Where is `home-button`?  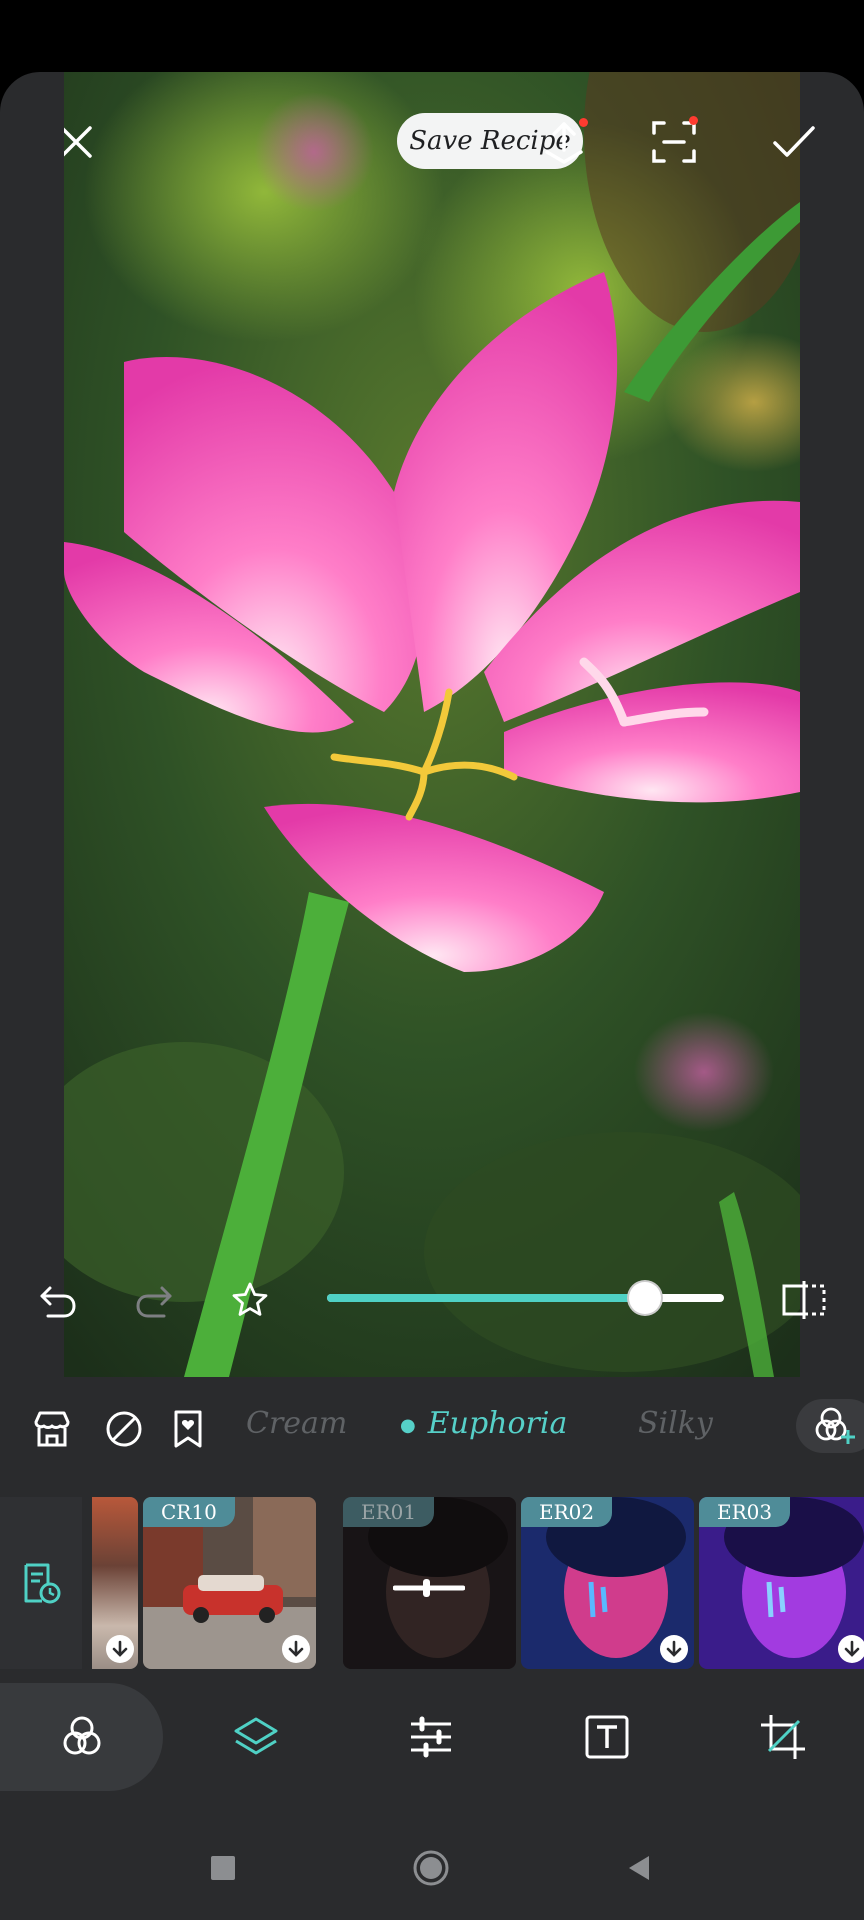
home-button is located at coordinates (431, 1868).